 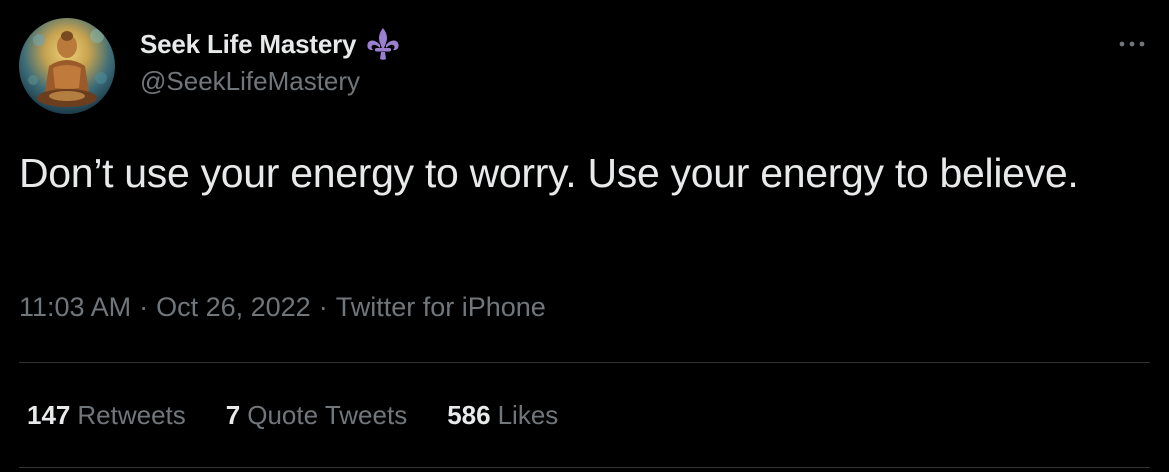 What do you see at coordinates (327, 415) in the screenshot?
I see `quote-tweets-label: Quote Tweets` at bounding box center [327, 415].